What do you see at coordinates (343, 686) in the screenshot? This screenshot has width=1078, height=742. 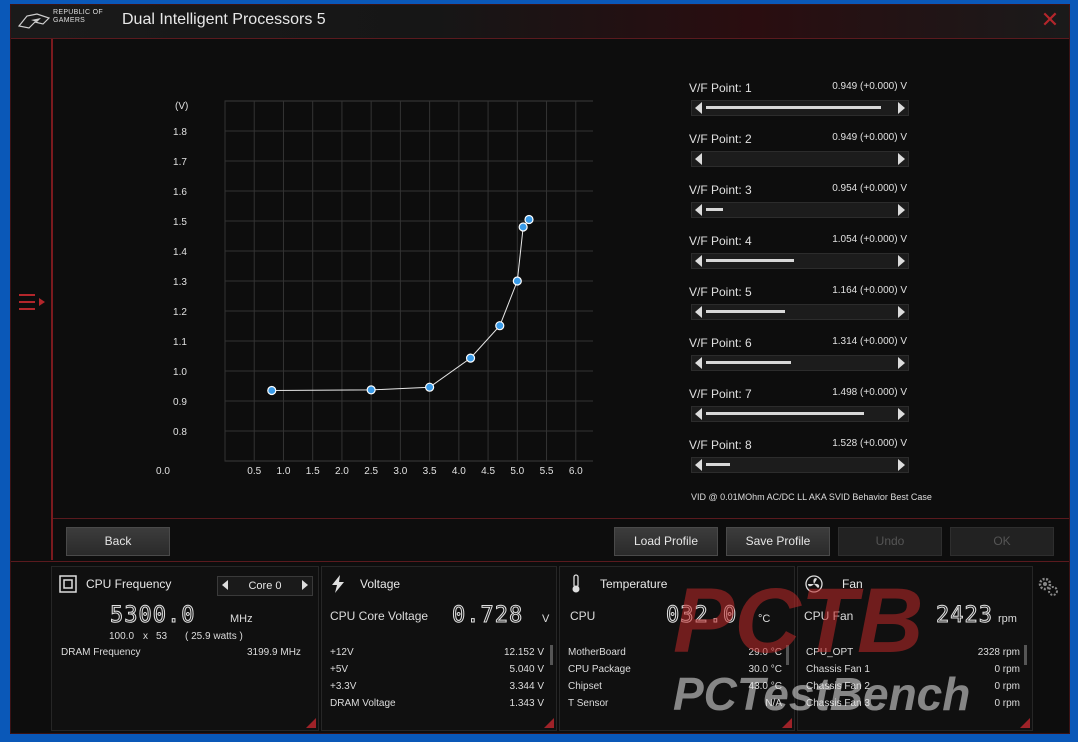 I see `sensor-label: +3.3V` at bounding box center [343, 686].